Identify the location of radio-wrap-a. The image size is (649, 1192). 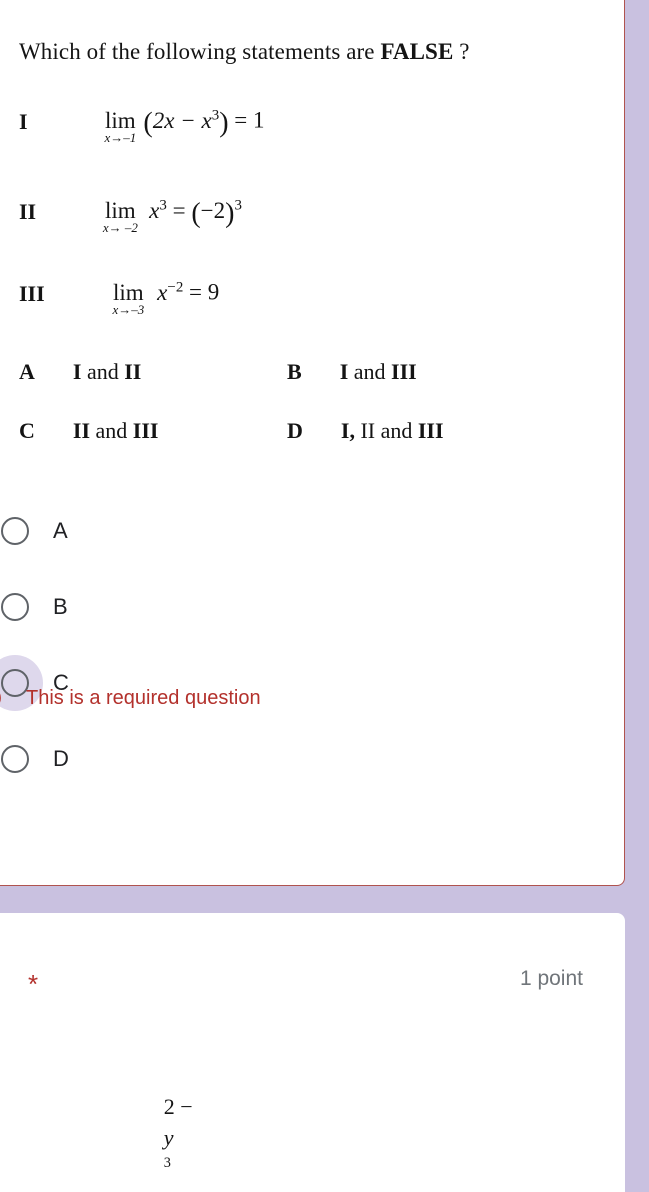
(21, 531).